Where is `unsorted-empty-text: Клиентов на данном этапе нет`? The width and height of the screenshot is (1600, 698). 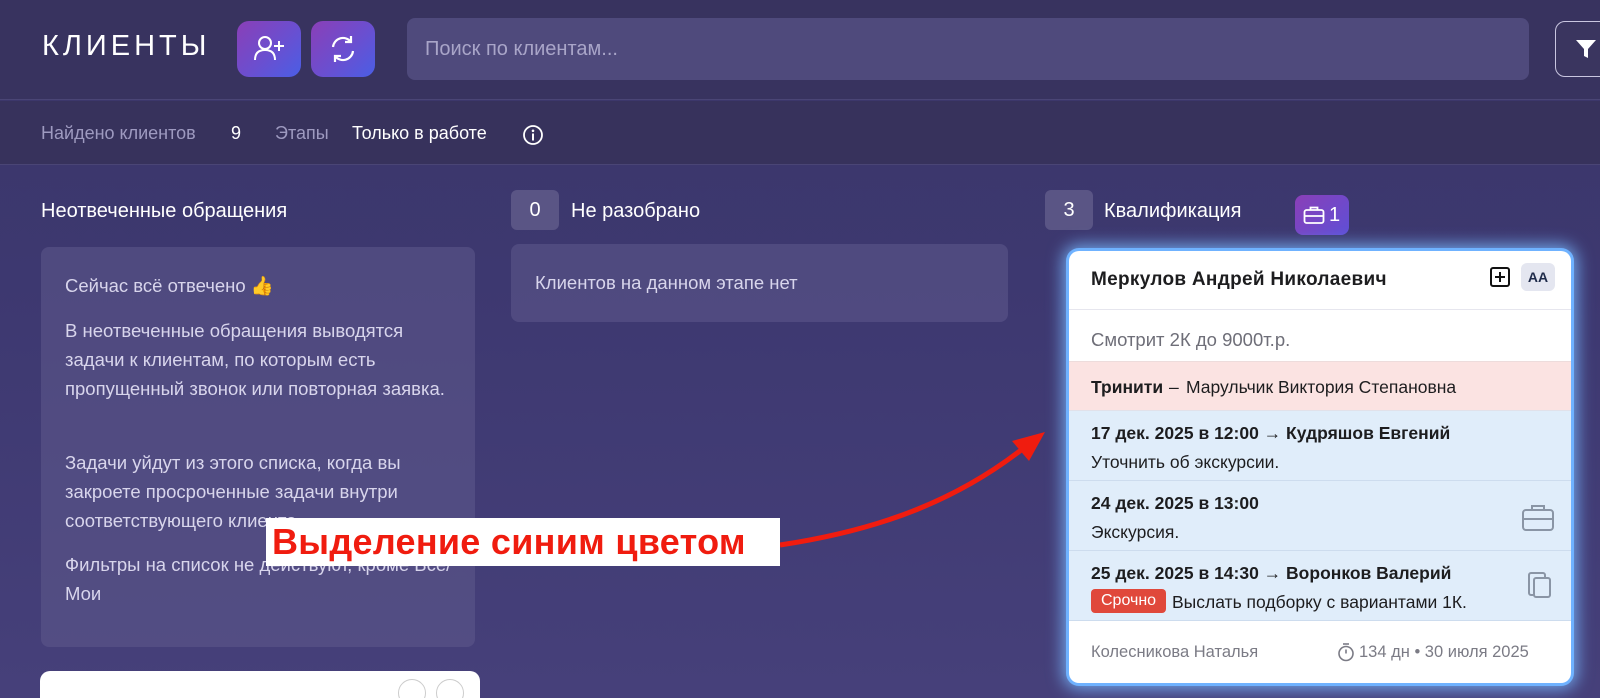 unsorted-empty-text: Клиентов на данном этапе нет is located at coordinates (666, 282).